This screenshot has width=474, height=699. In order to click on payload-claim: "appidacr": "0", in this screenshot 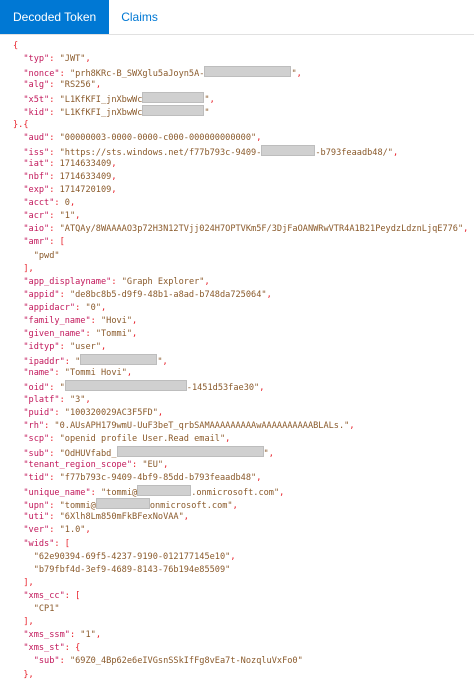, I will do `click(237, 308)`.